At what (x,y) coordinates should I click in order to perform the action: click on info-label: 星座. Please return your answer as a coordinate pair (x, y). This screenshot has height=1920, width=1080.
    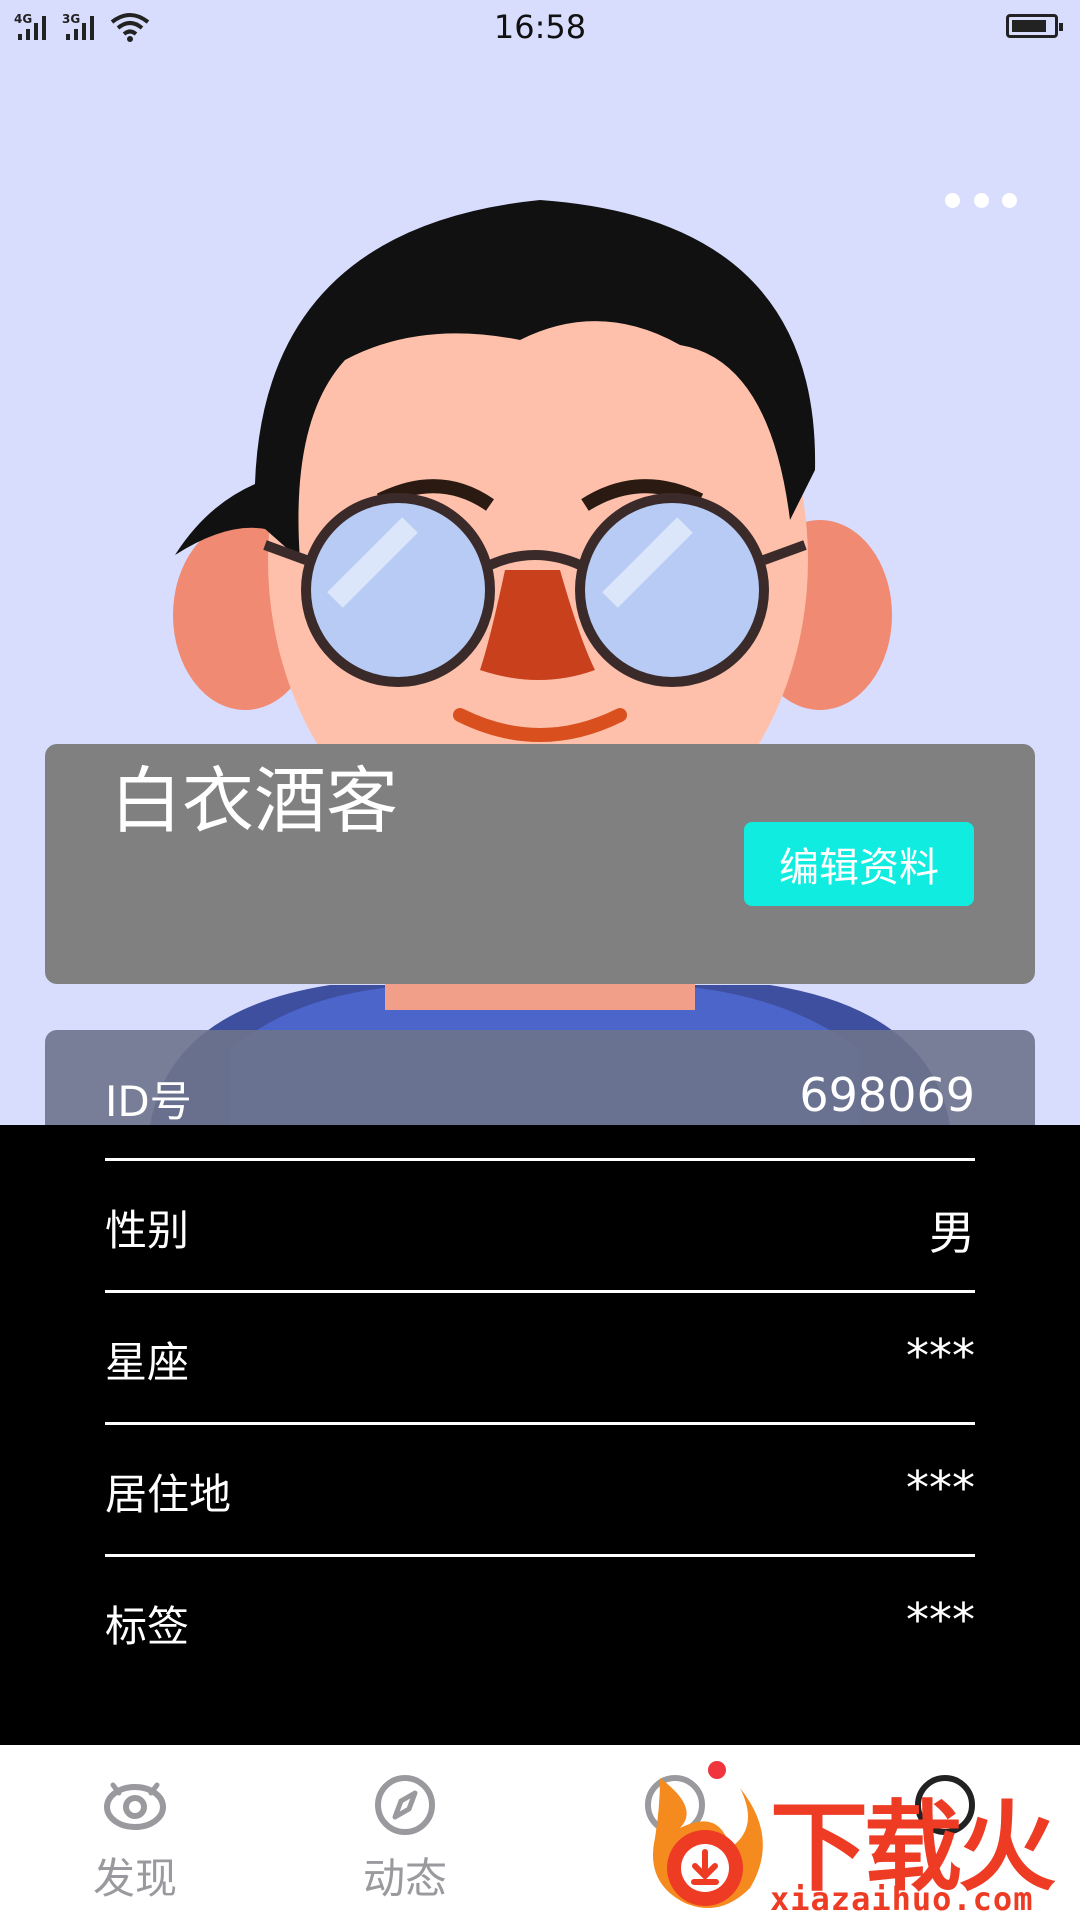
    Looking at the image, I should click on (147, 1362).